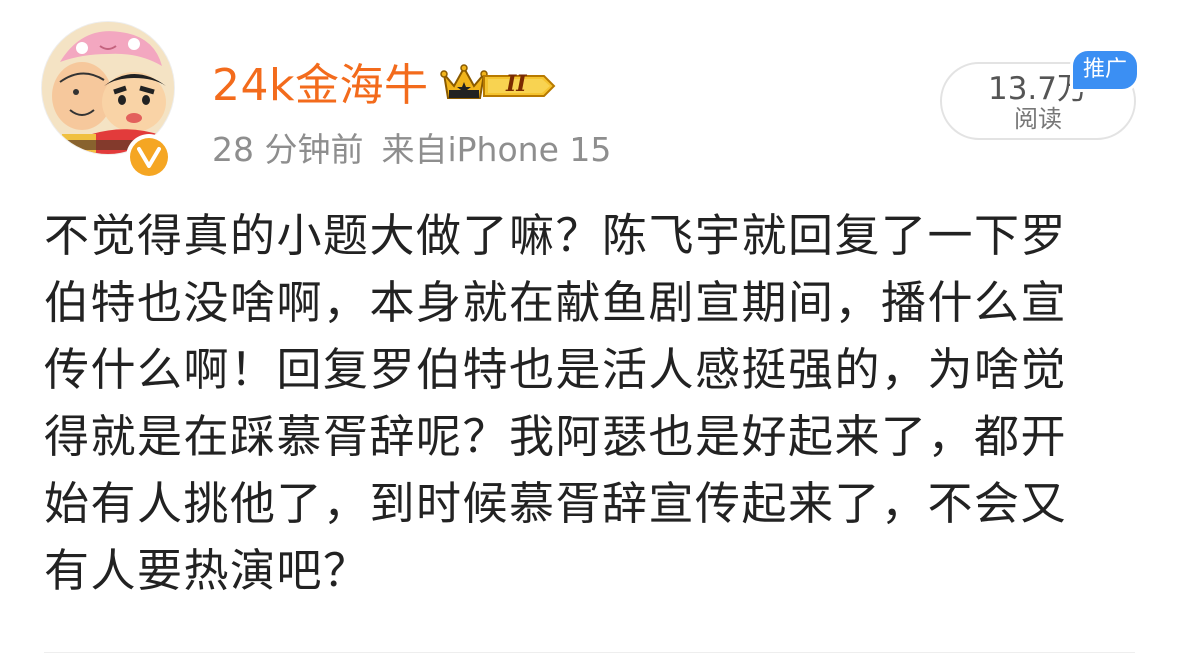  What do you see at coordinates (496, 149) in the screenshot?
I see `post-source: 来自iPhone 15` at bounding box center [496, 149].